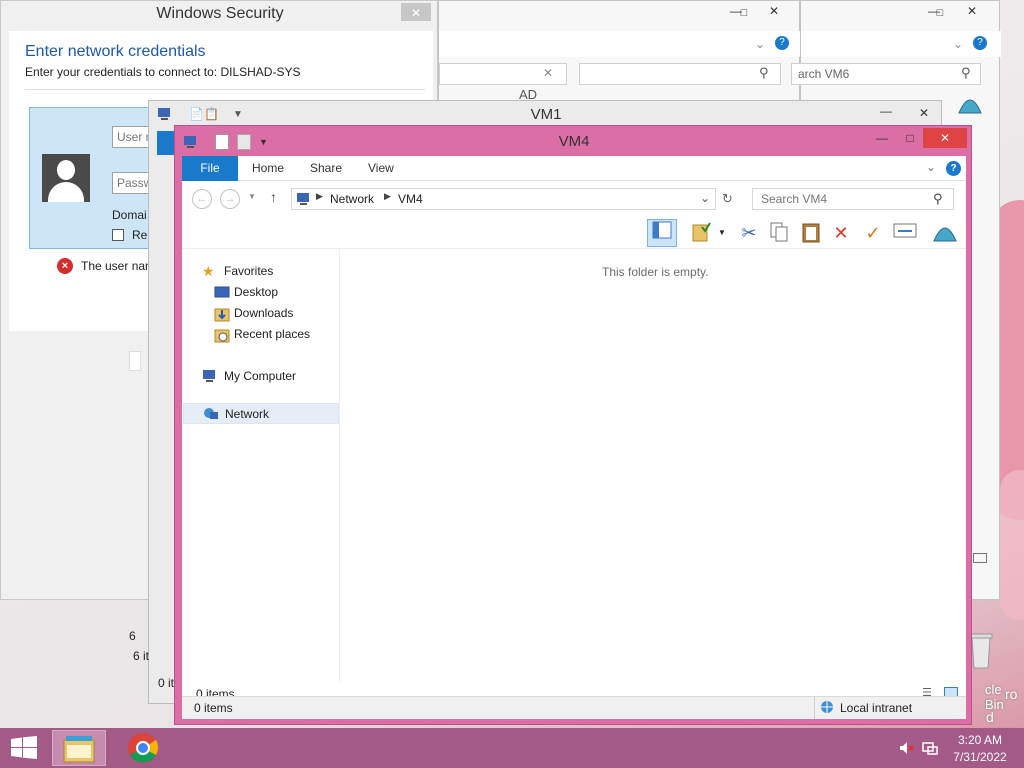  Describe the element at coordinates (503, 199) in the screenshot. I see `address-bar: ▶ Network ▶ VM4 ⌄` at that location.